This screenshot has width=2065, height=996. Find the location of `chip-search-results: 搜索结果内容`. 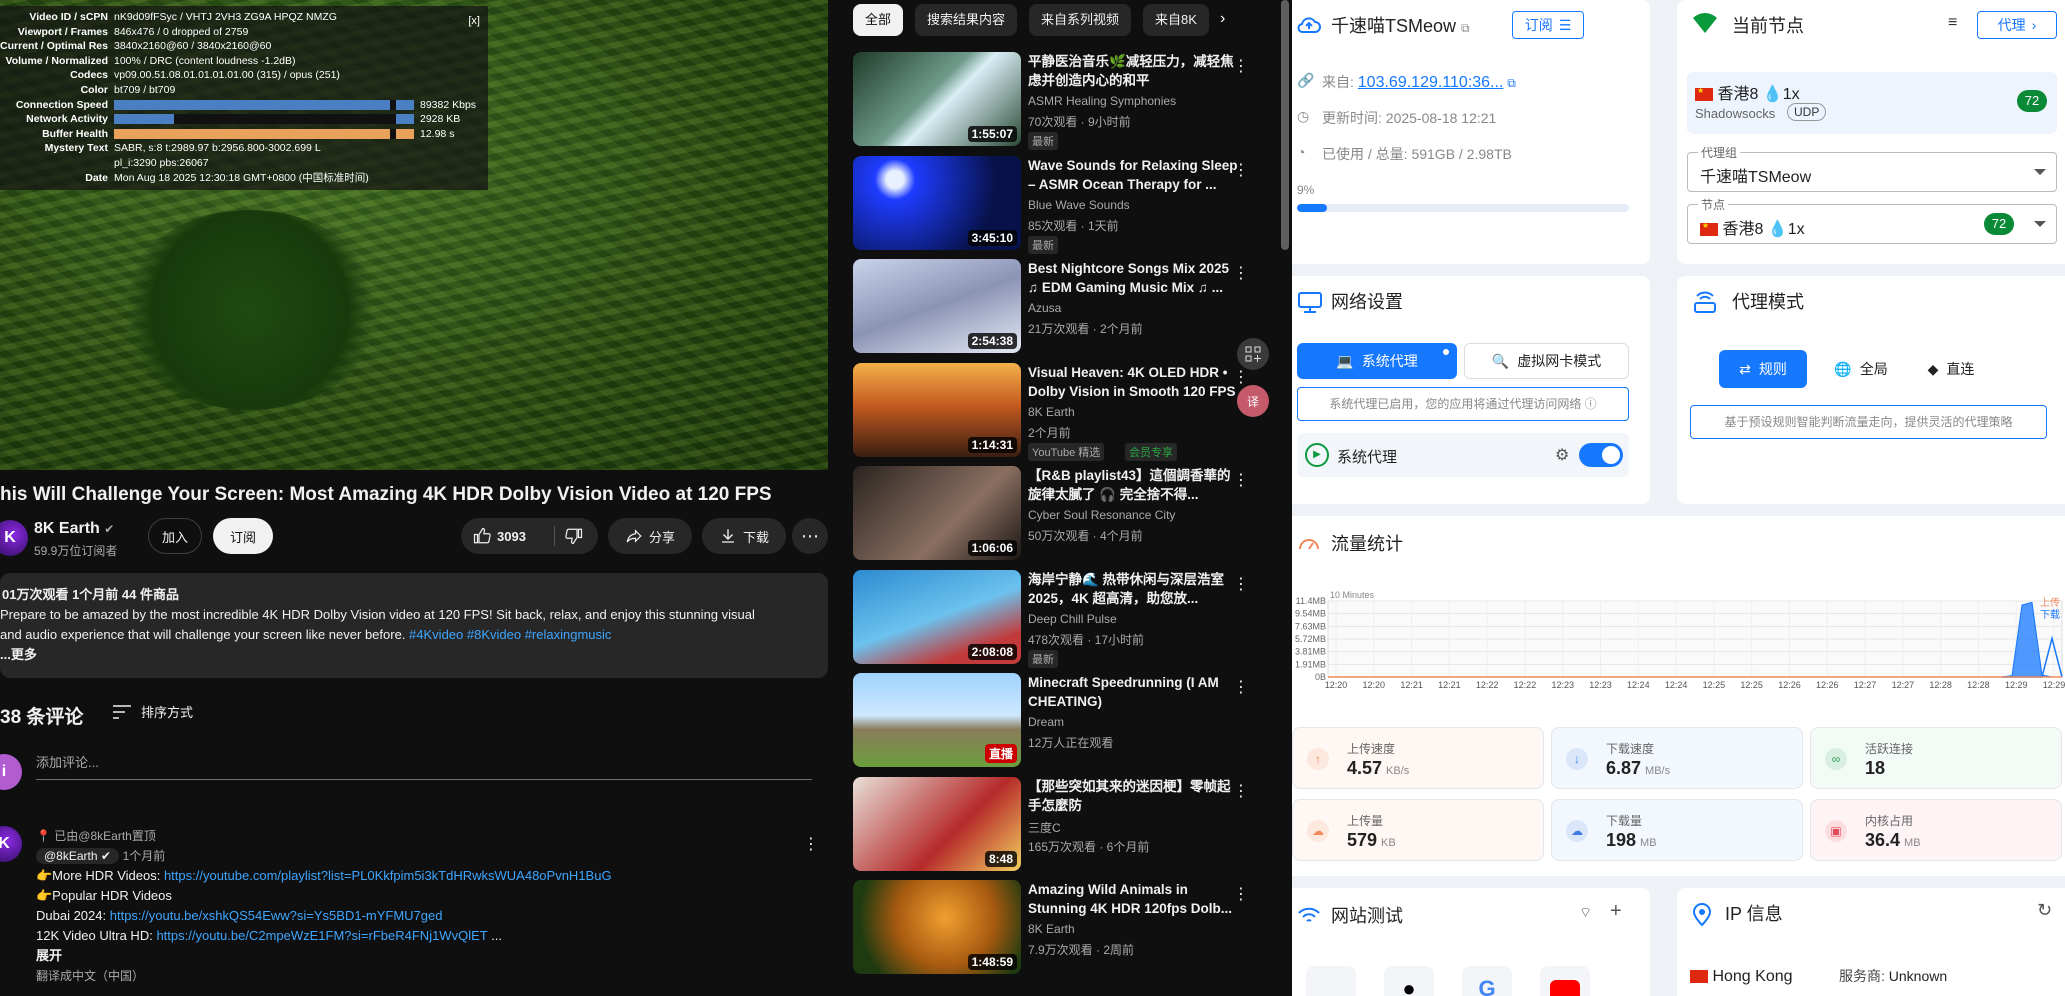

chip-search-results: 搜索结果内容 is located at coordinates (966, 20).